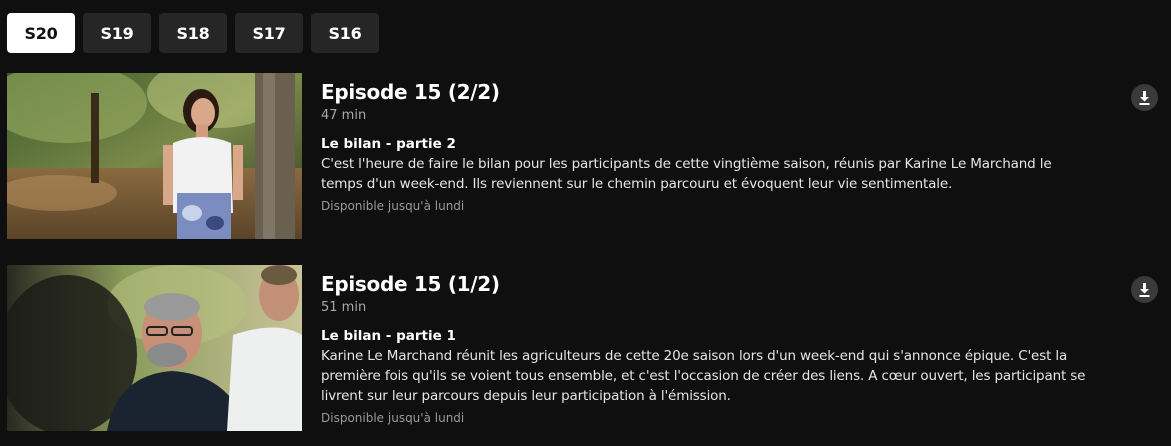 This screenshot has width=1171, height=446. Describe the element at coordinates (706, 92) in the screenshot. I see `episode-title: Episode 15 (2/2)` at that location.